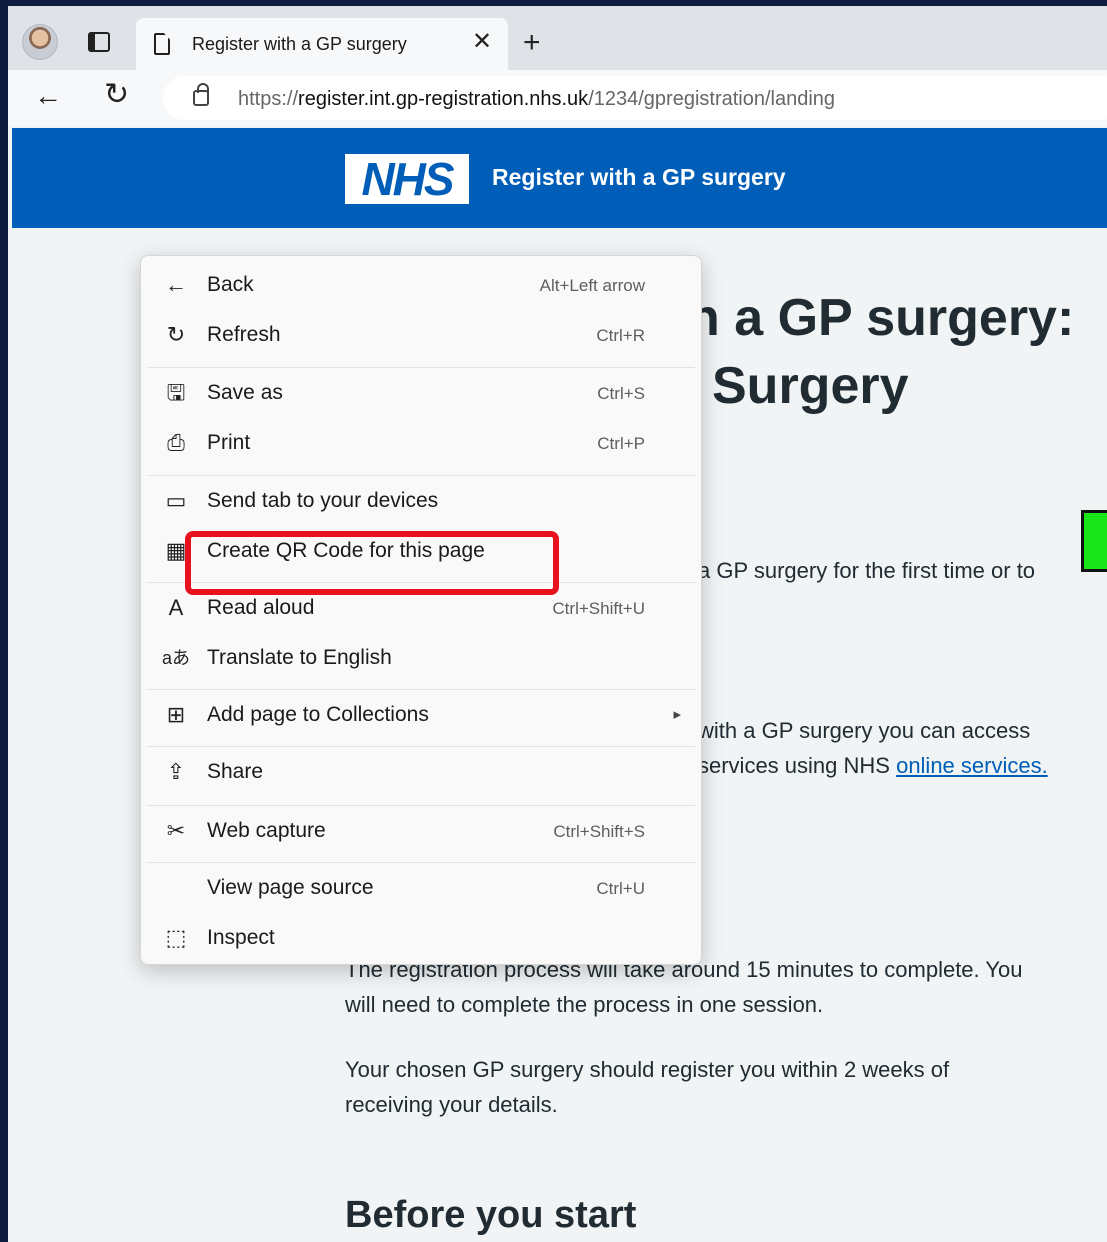 The width and height of the screenshot is (1107, 1242). What do you see at coordinates (318, 714) in the screenshot?
I see `menu-item-label: Add page to Collections` at bounding box center [318, 714].